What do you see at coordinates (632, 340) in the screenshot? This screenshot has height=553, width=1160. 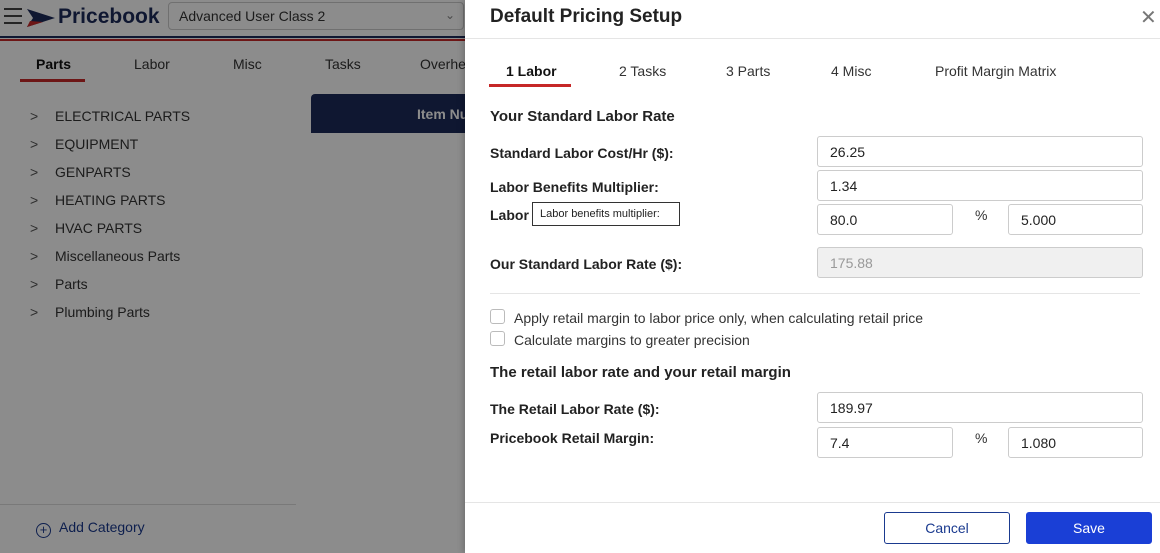 I see `greater-precision-label: Calculate margins to greater precision` at bounding box center [632, 340].